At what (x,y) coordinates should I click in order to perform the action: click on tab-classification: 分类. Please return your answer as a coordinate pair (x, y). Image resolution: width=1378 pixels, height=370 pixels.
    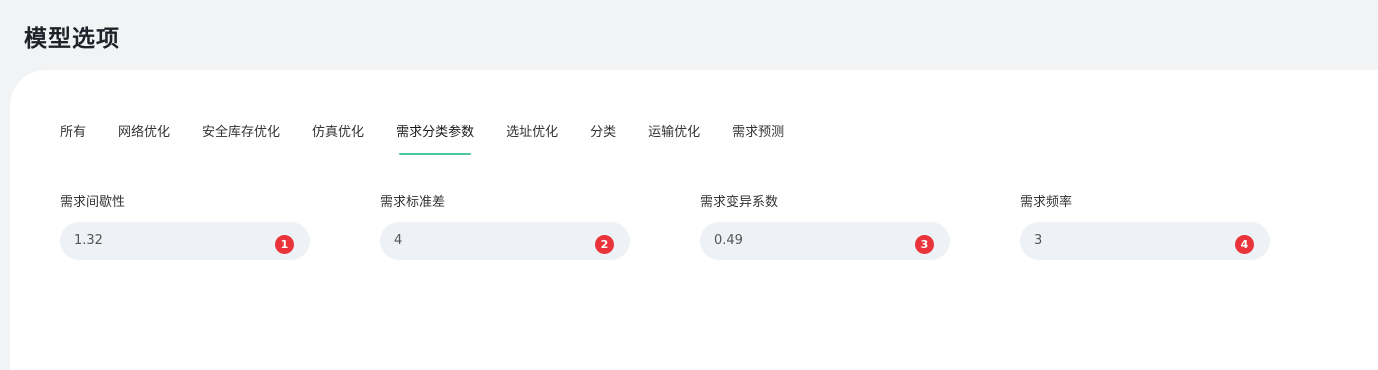
    Looking at the image, I should click on (603, 141).